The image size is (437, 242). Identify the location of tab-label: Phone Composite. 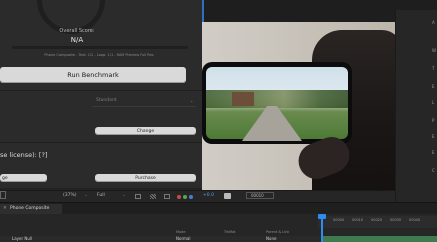
(30, 208).